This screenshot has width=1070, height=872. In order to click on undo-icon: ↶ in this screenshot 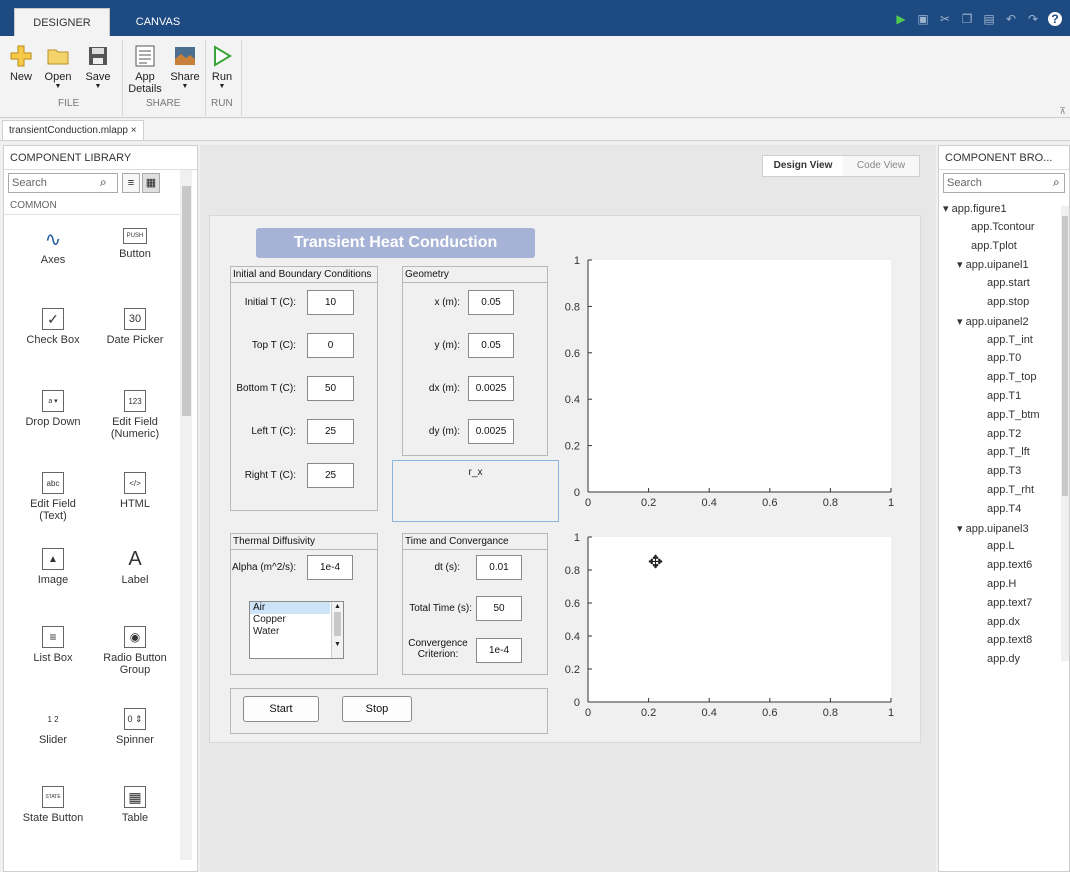, I will do `click(1011, 19)`.